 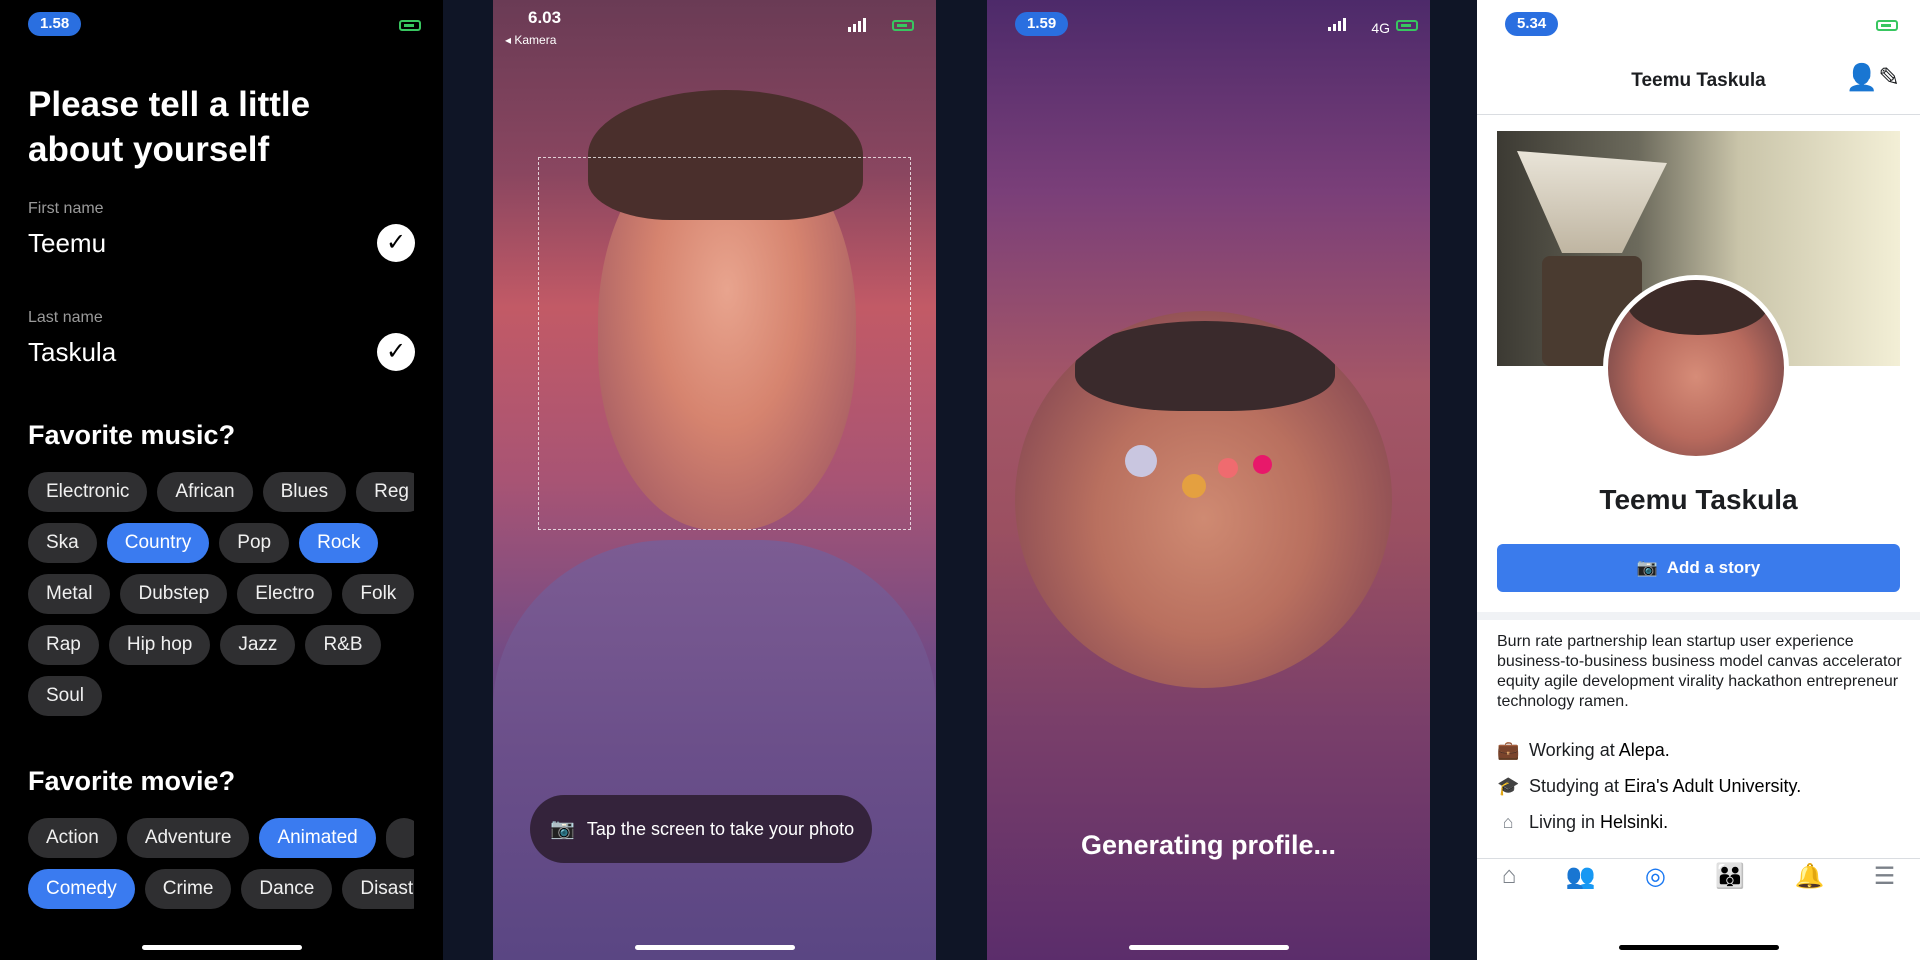 What do you see at coordinates (188, 889) in the screenshot?
I see `chip: Crime` at bounding box center [188, 889].